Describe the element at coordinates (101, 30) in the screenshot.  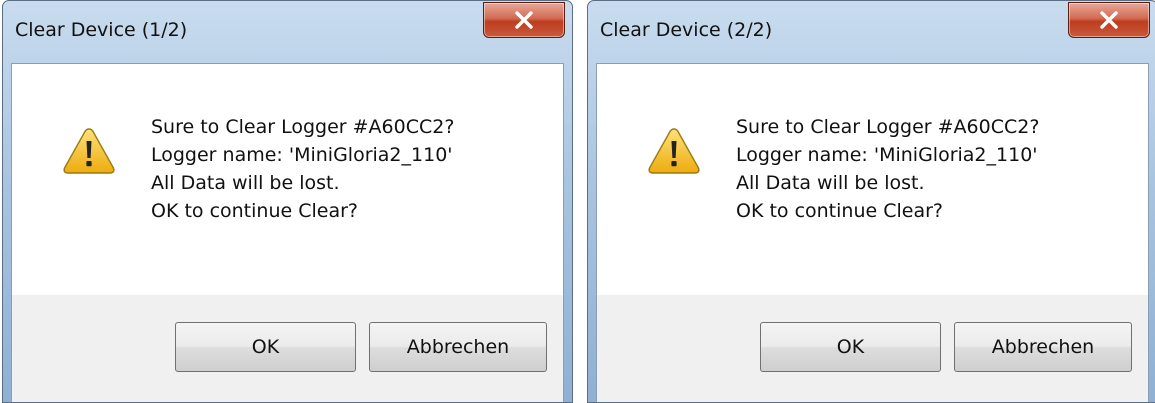
I see `dialog-title: Clear Device (1/2)` at that location.